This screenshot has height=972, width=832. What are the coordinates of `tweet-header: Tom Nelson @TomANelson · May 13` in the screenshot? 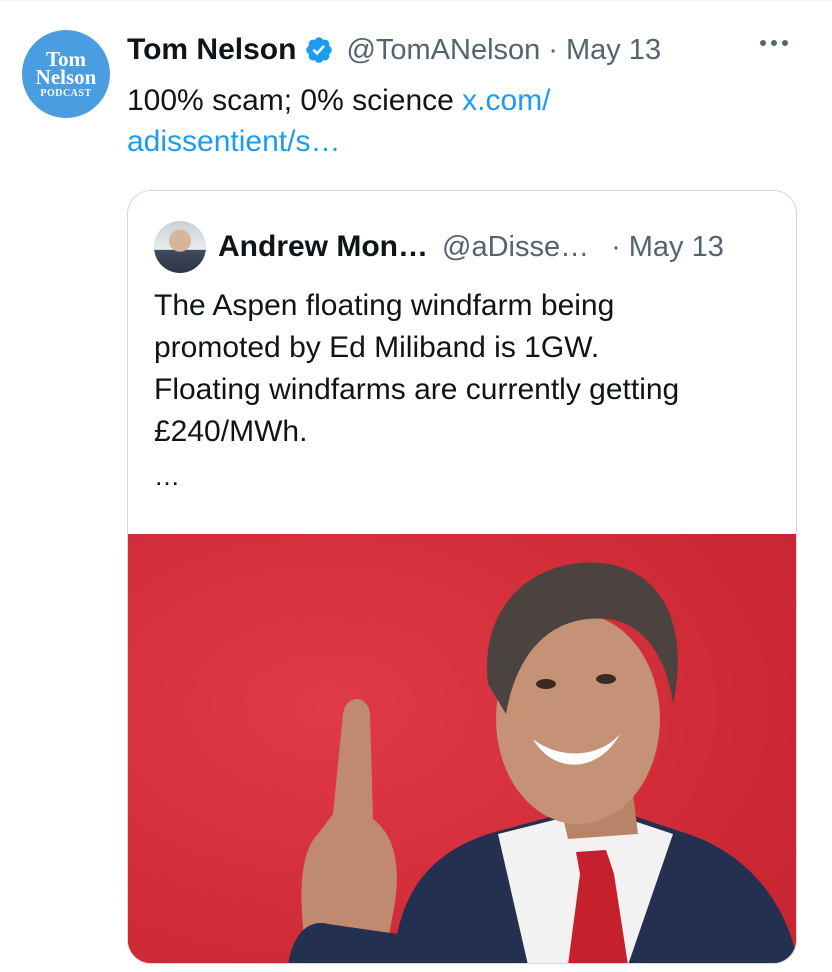 It's located at (394, 50).